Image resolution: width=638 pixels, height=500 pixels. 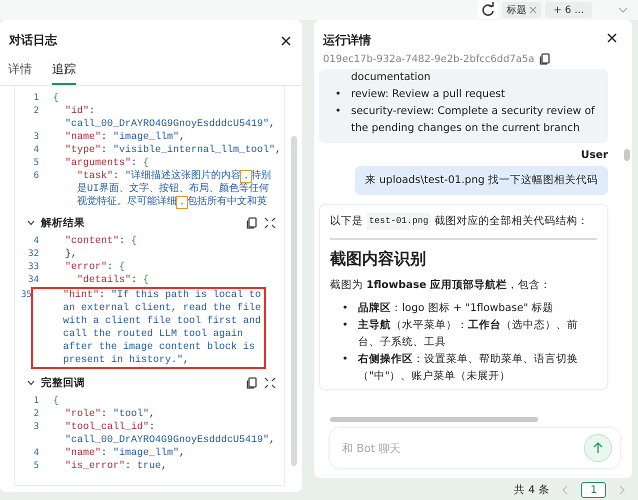 I want to click on code-line: "details": {, so click(x=113, y=280).